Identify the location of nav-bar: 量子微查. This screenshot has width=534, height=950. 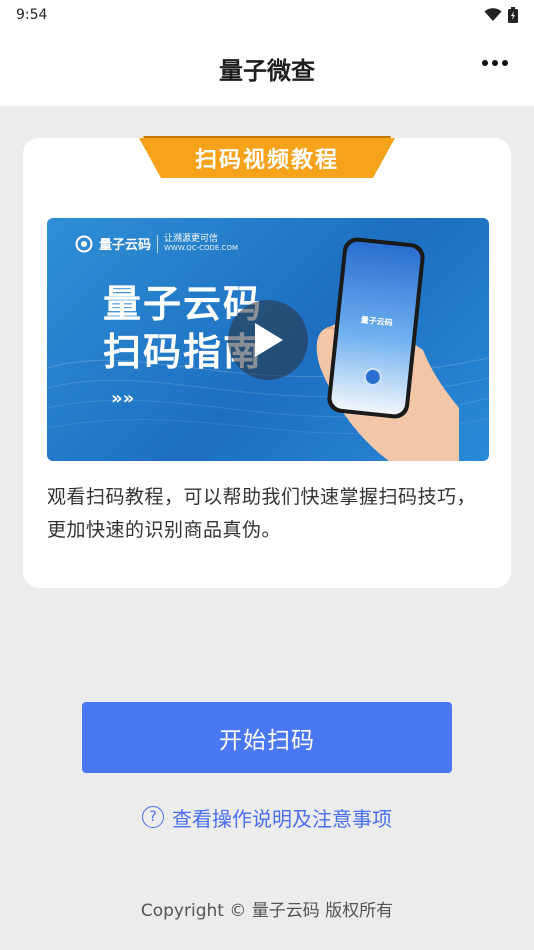
(267, 68).